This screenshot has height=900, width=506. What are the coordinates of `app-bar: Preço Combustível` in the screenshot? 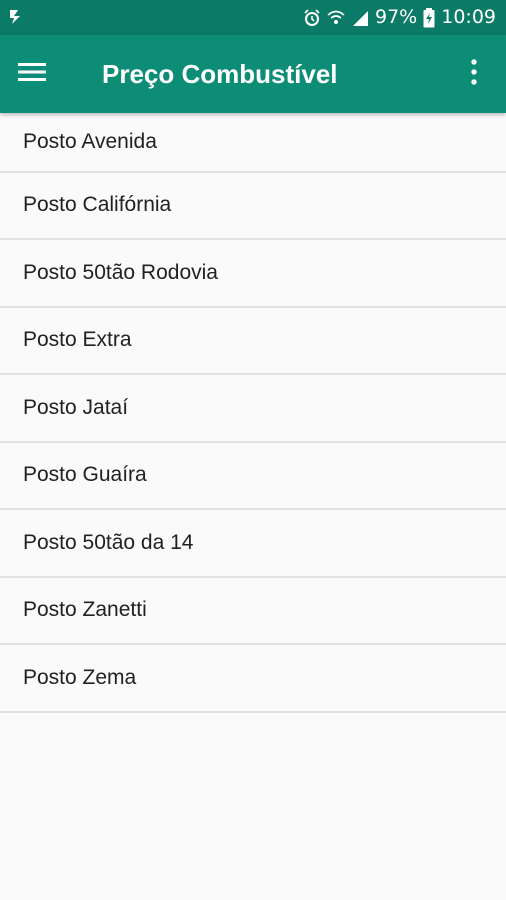 It's located at (253, 74).